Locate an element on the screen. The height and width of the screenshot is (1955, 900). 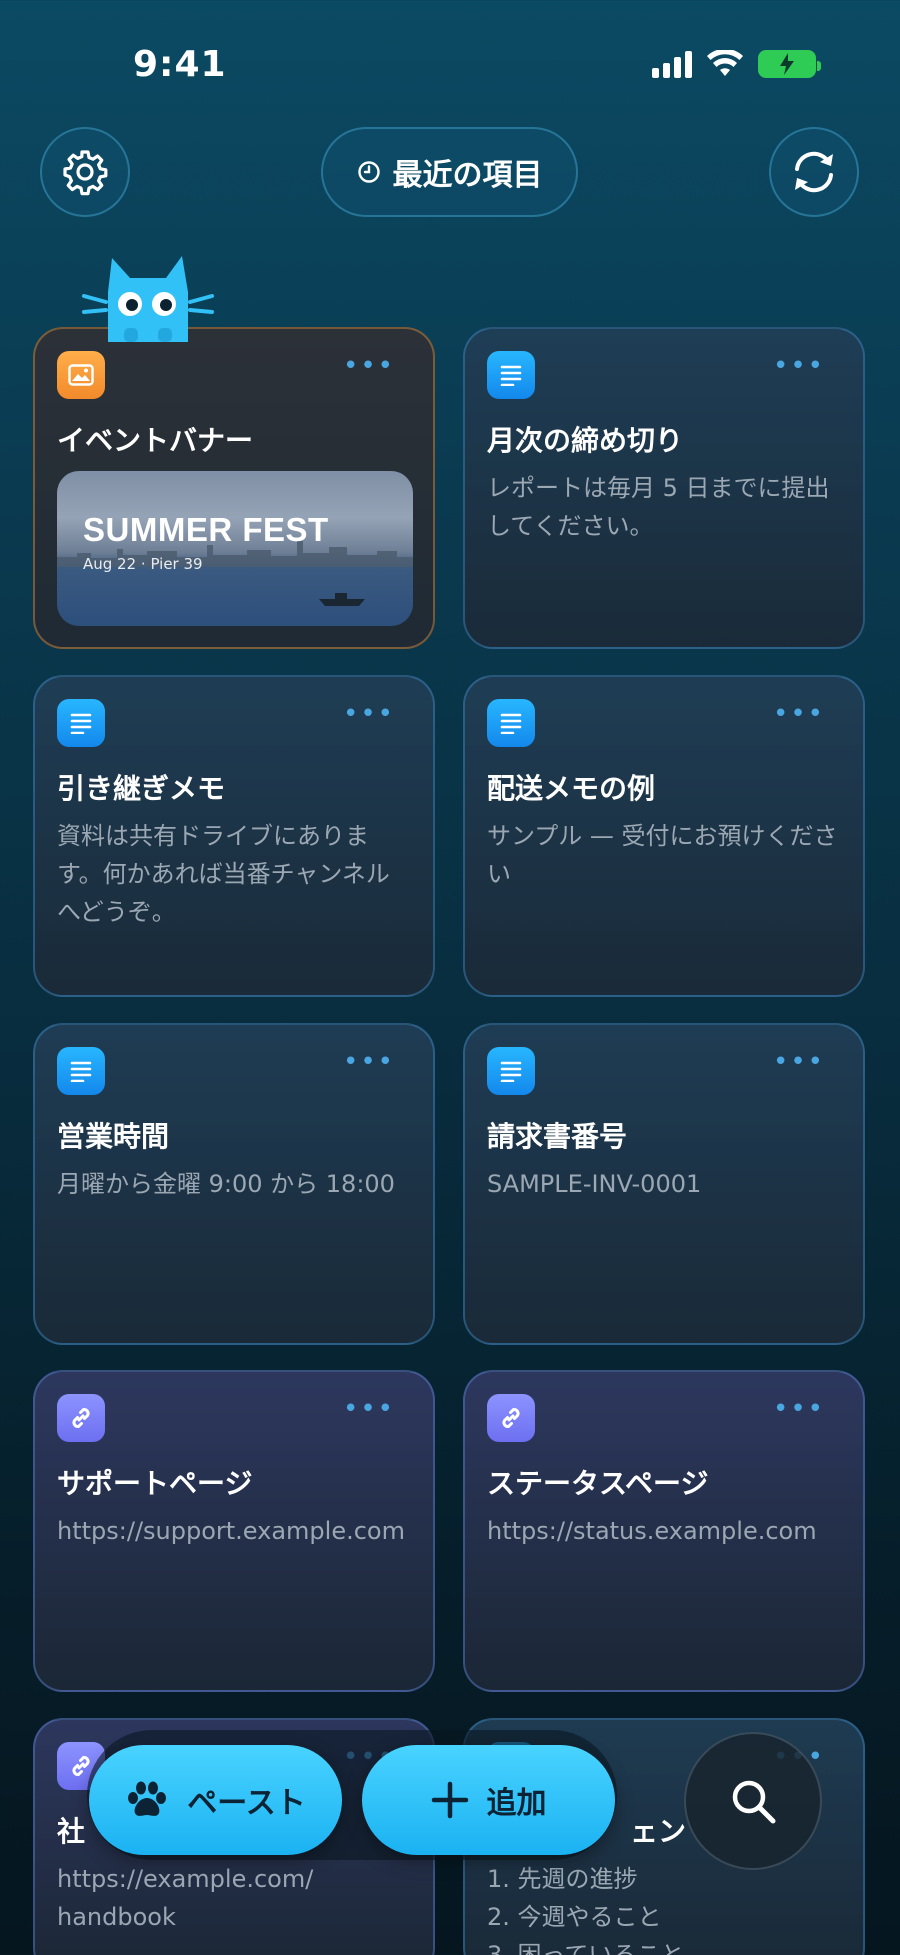
card-title: 配送メモの例 is located at coordinates (571, 788).